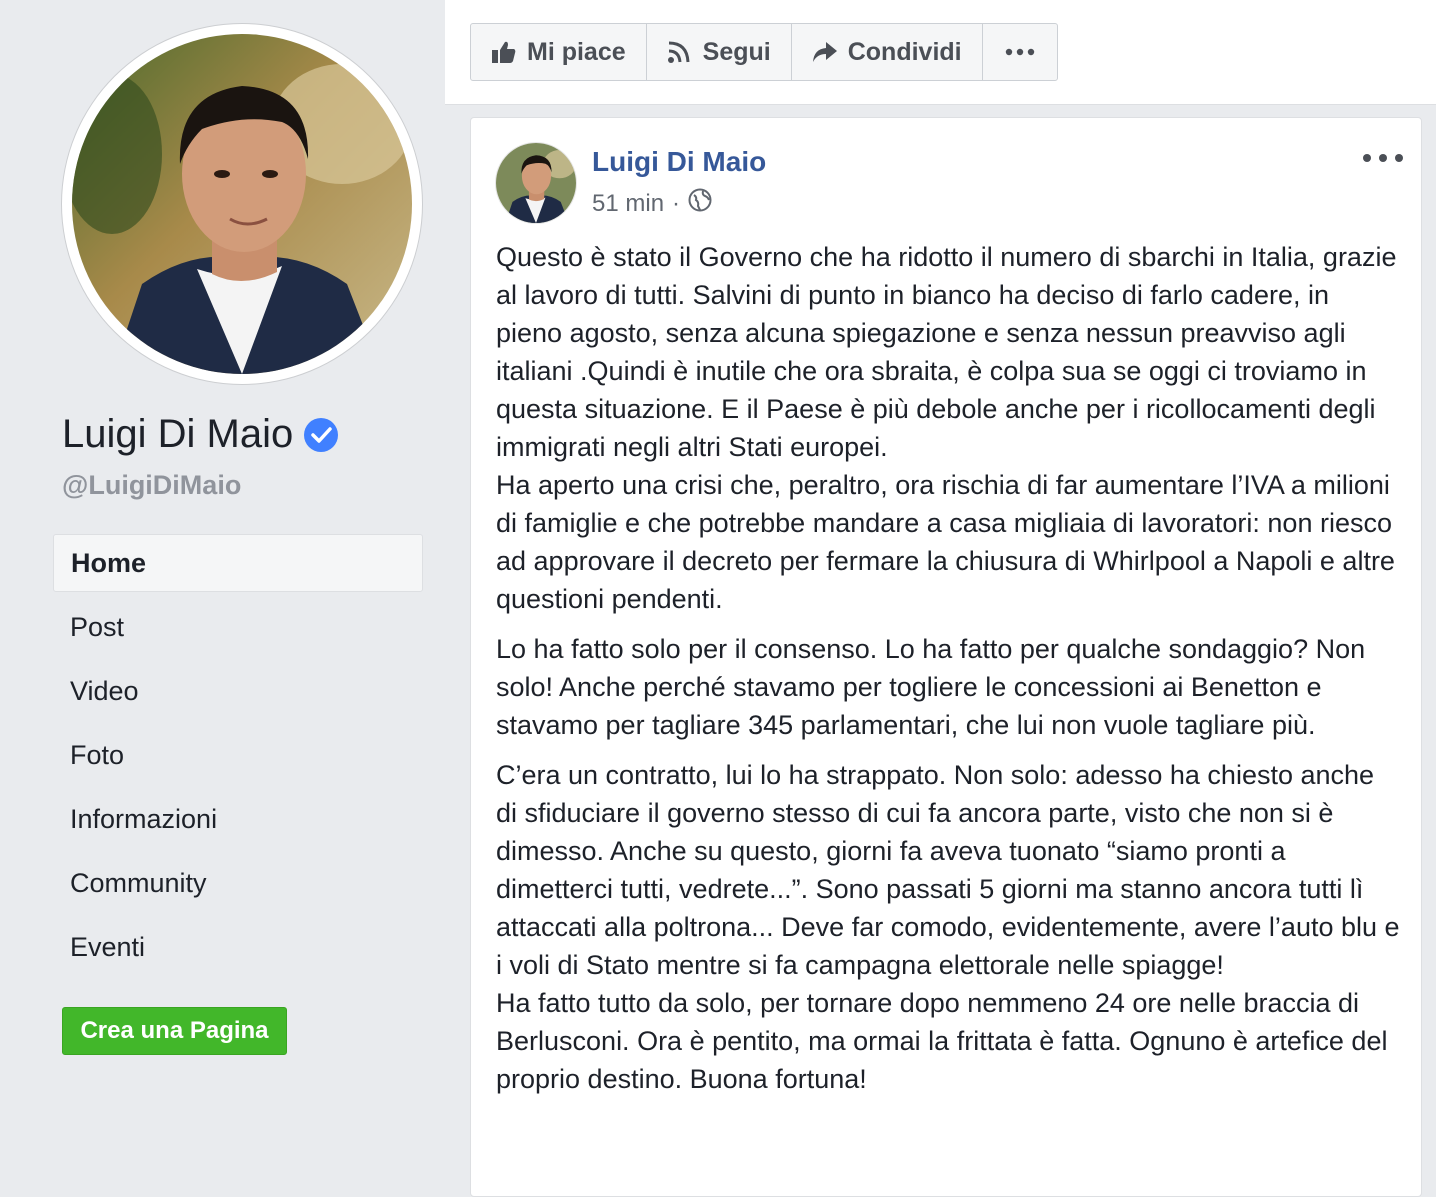  I want to click on sidebar-item-label: Video, so click(104, 690).